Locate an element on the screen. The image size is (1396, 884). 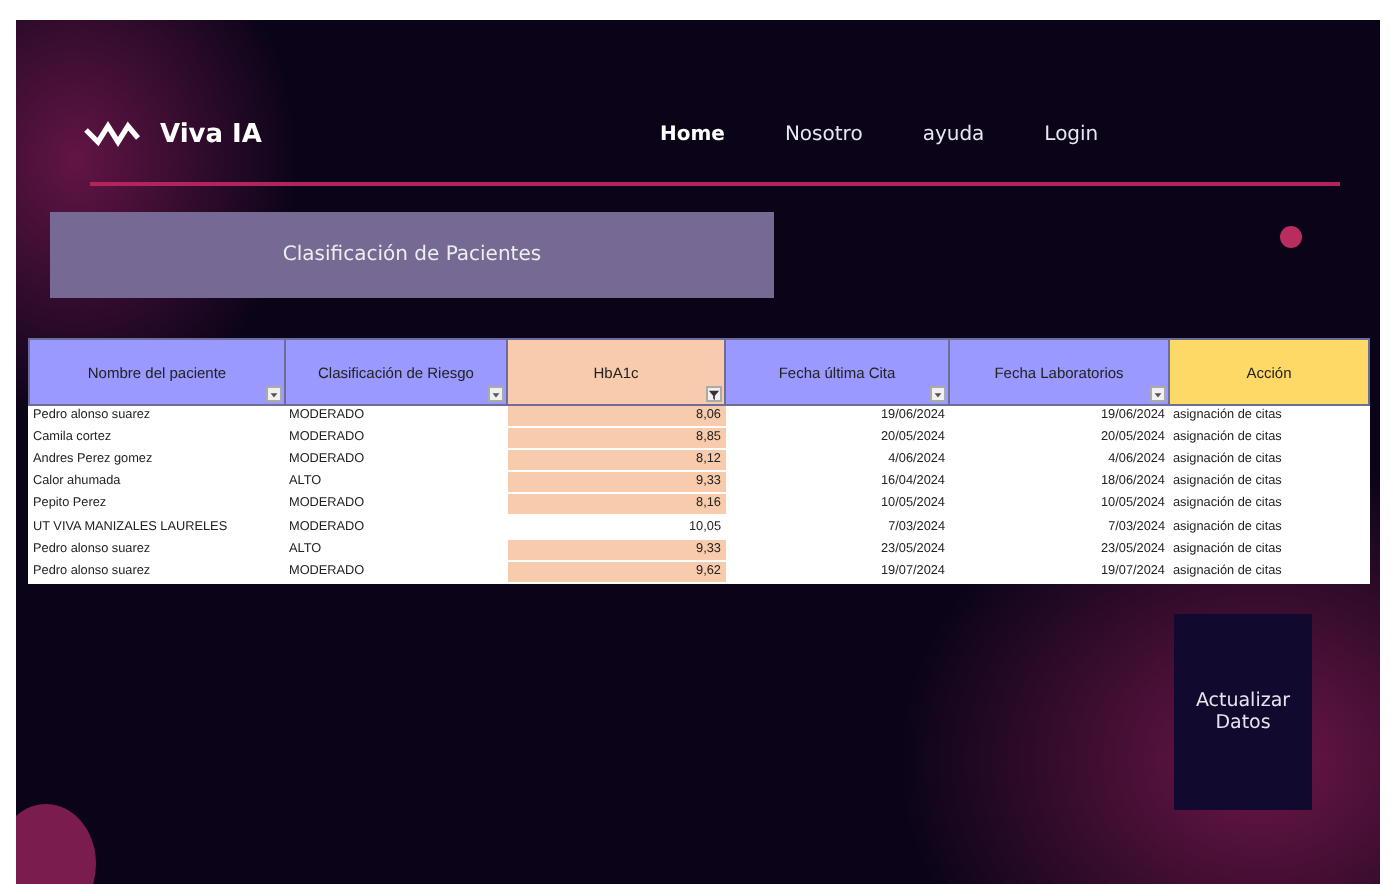
filter-icon is located at coordinates (714, 394).